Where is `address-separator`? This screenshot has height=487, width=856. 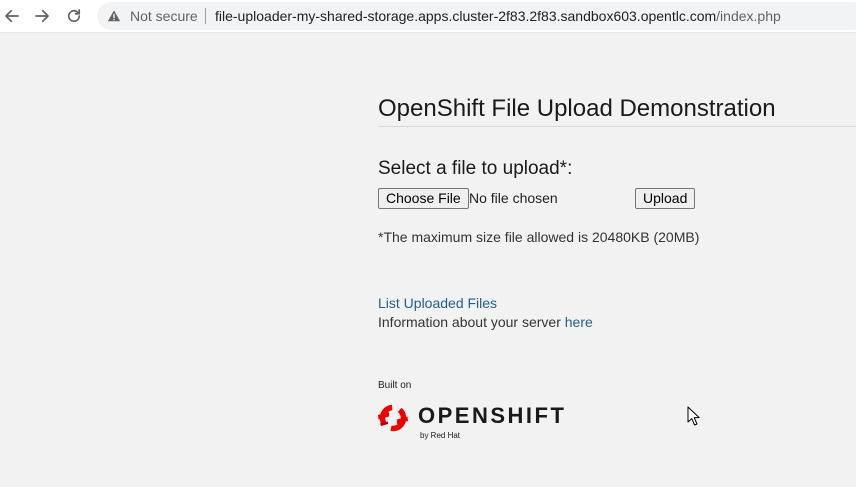
address-separator is located at coordinates (205, 16).